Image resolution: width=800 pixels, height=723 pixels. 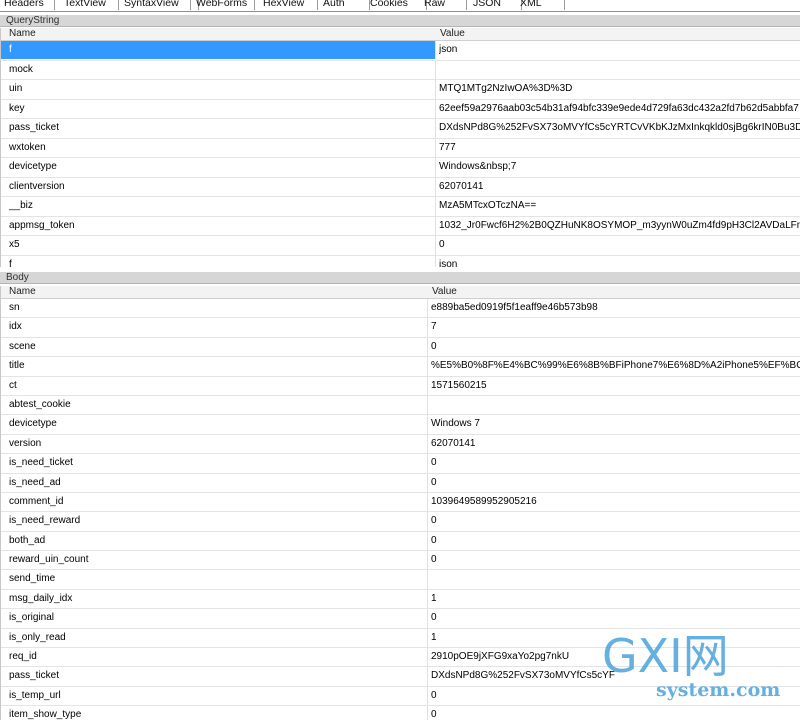 I want to click on body-row: ct 1571560215, so click(x=400, y=386).